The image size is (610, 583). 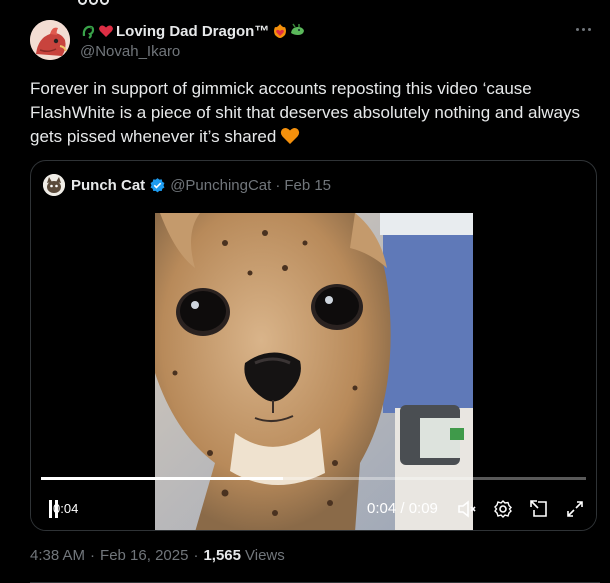 What do you see at coordinates (144, 555) in the screenshot?
I see `tweet-date: Feb 16, 2025` at bounding box center [144, 555].